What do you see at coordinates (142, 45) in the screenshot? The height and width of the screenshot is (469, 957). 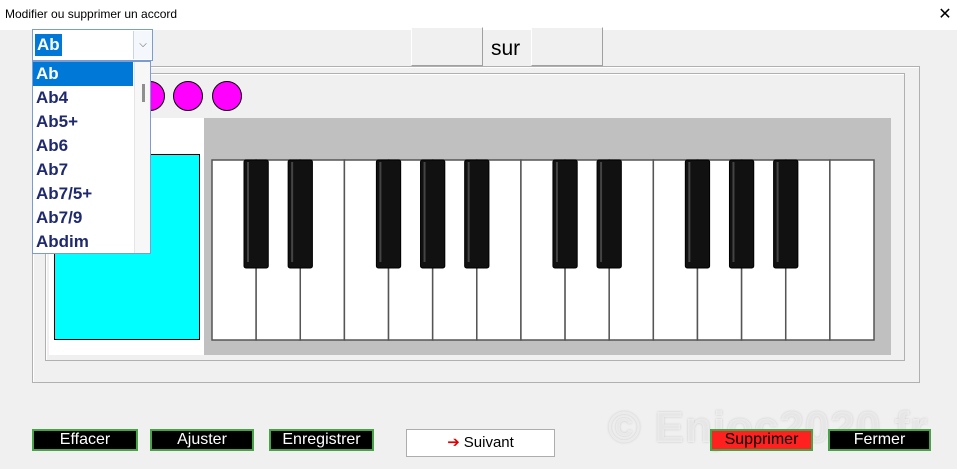 I see `chevron-down-icon: ⌵` at bounding box center [142, 45].